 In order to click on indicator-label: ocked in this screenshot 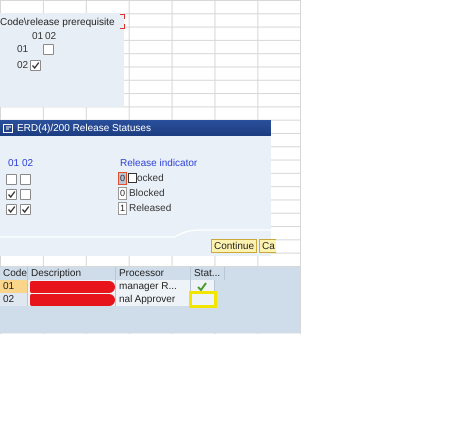, I will do `click(150, 178)`.